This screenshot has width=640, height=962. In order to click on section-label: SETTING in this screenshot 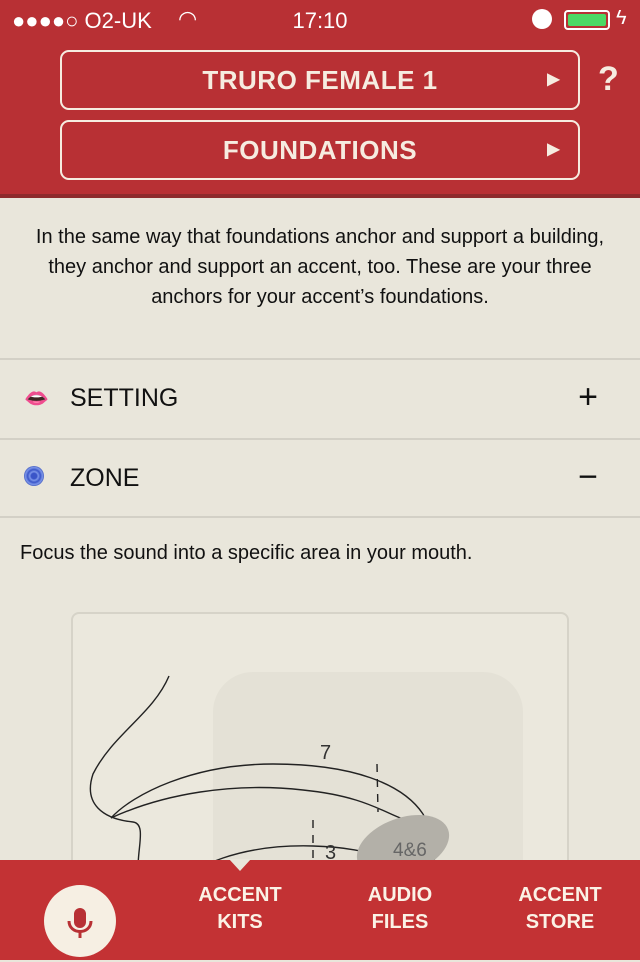, I will do `click(124, 398)`.